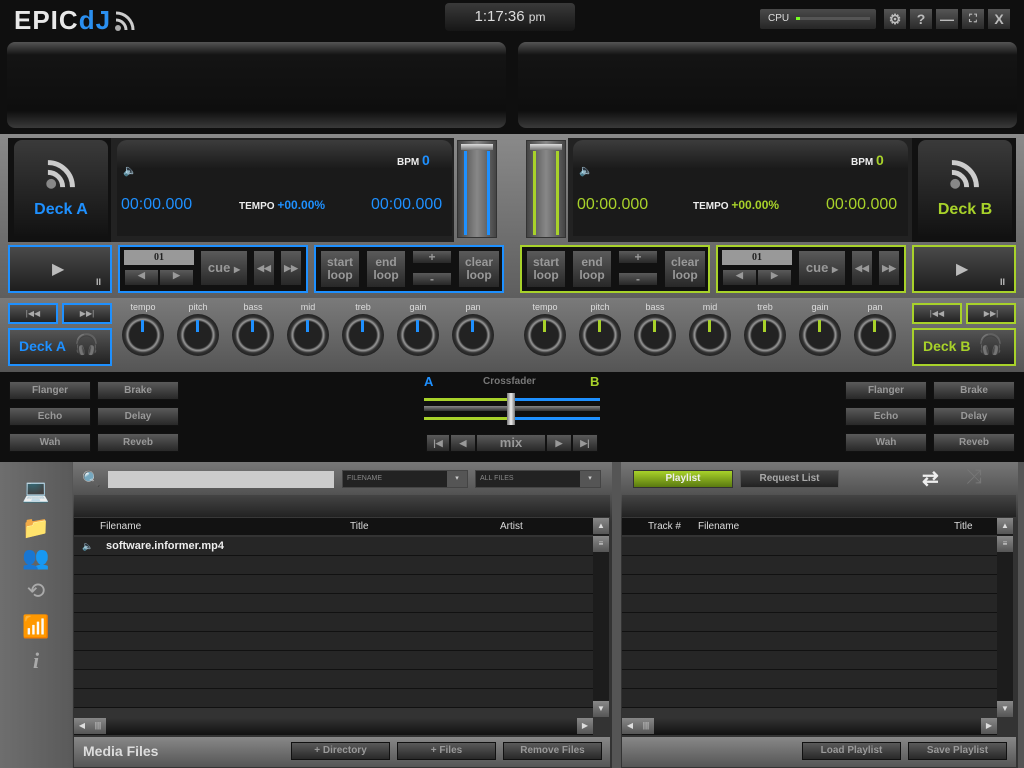 This screenshot has width=1024, height=768. I want to click on scroll-down-arrow: ▼, so click(601, 709).